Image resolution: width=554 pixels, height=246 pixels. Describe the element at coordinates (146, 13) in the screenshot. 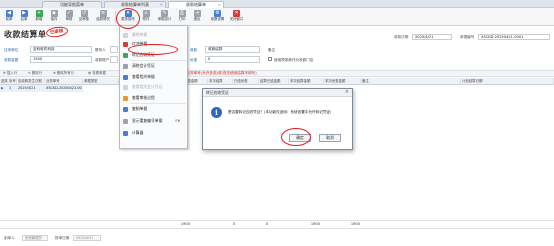

I see `attachment-icon: ⌂` at that location.